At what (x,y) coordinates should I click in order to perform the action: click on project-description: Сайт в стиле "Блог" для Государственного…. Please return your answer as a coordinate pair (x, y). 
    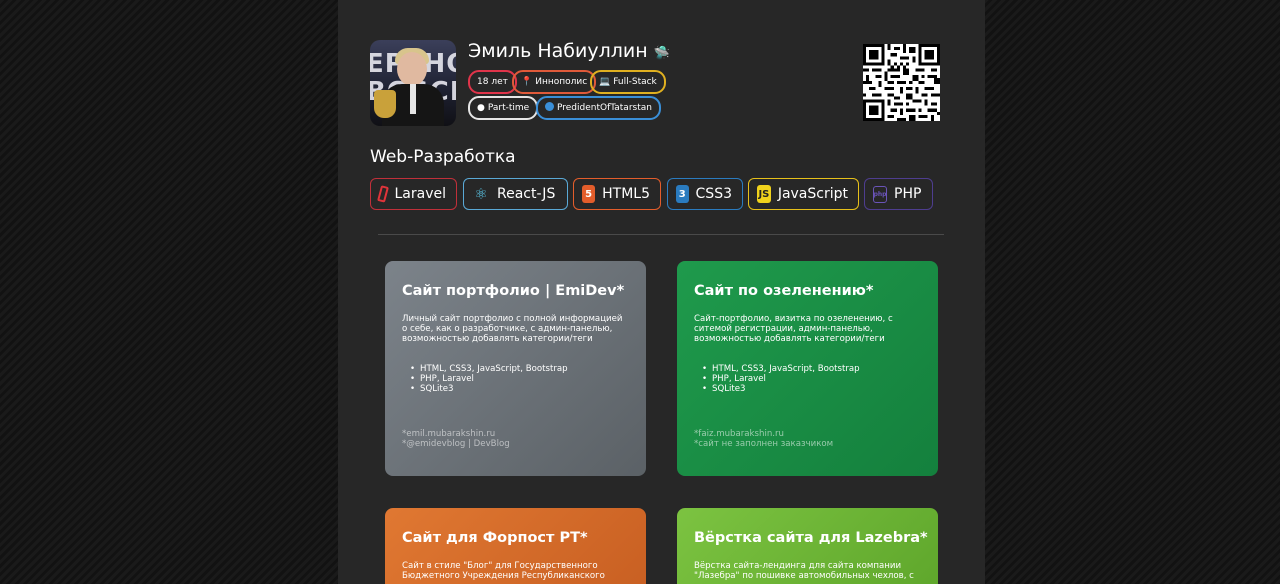
    Looking at the image, I should click on (503, 571).